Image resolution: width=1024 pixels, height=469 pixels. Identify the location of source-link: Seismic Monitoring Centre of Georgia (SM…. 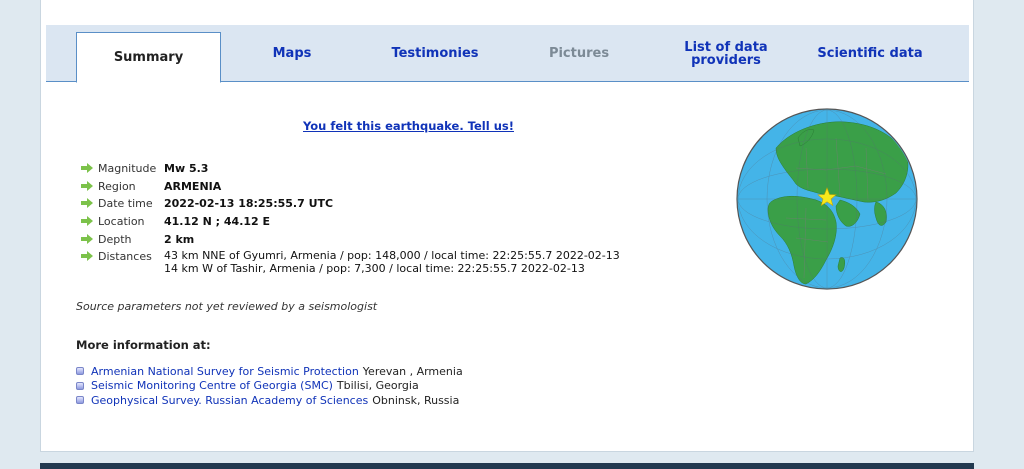
(212, 385).